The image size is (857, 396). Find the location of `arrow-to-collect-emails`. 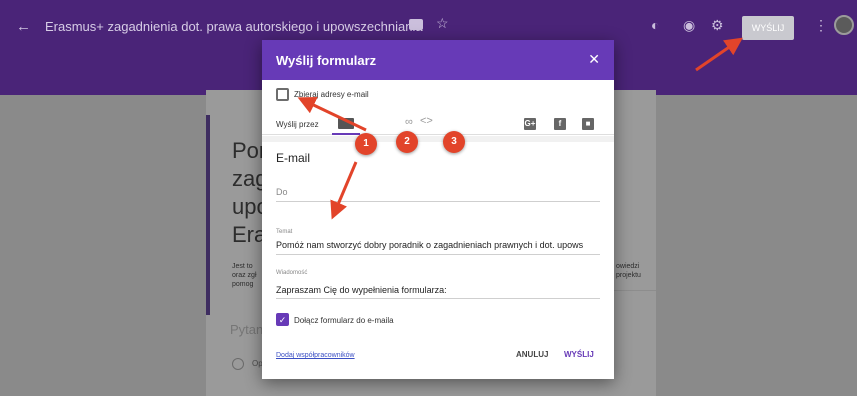

arrow-to-collect-emails is located at coordinates (332, 114).